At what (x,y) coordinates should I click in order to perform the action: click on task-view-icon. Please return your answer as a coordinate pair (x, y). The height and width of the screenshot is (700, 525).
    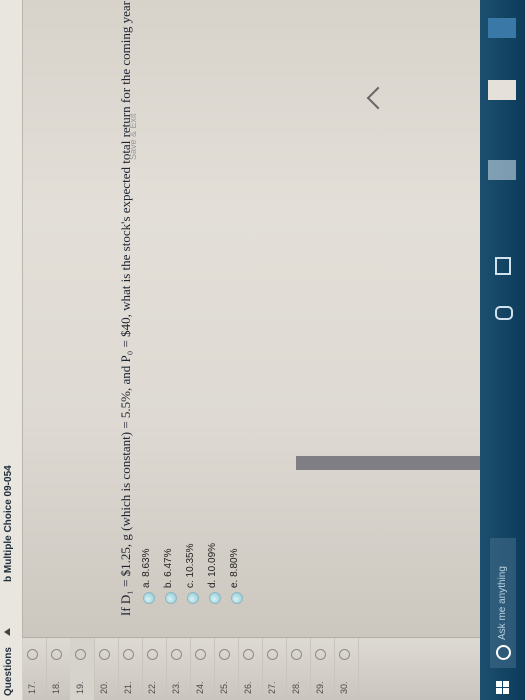
    Looking at the image, I should click on (503, 266).